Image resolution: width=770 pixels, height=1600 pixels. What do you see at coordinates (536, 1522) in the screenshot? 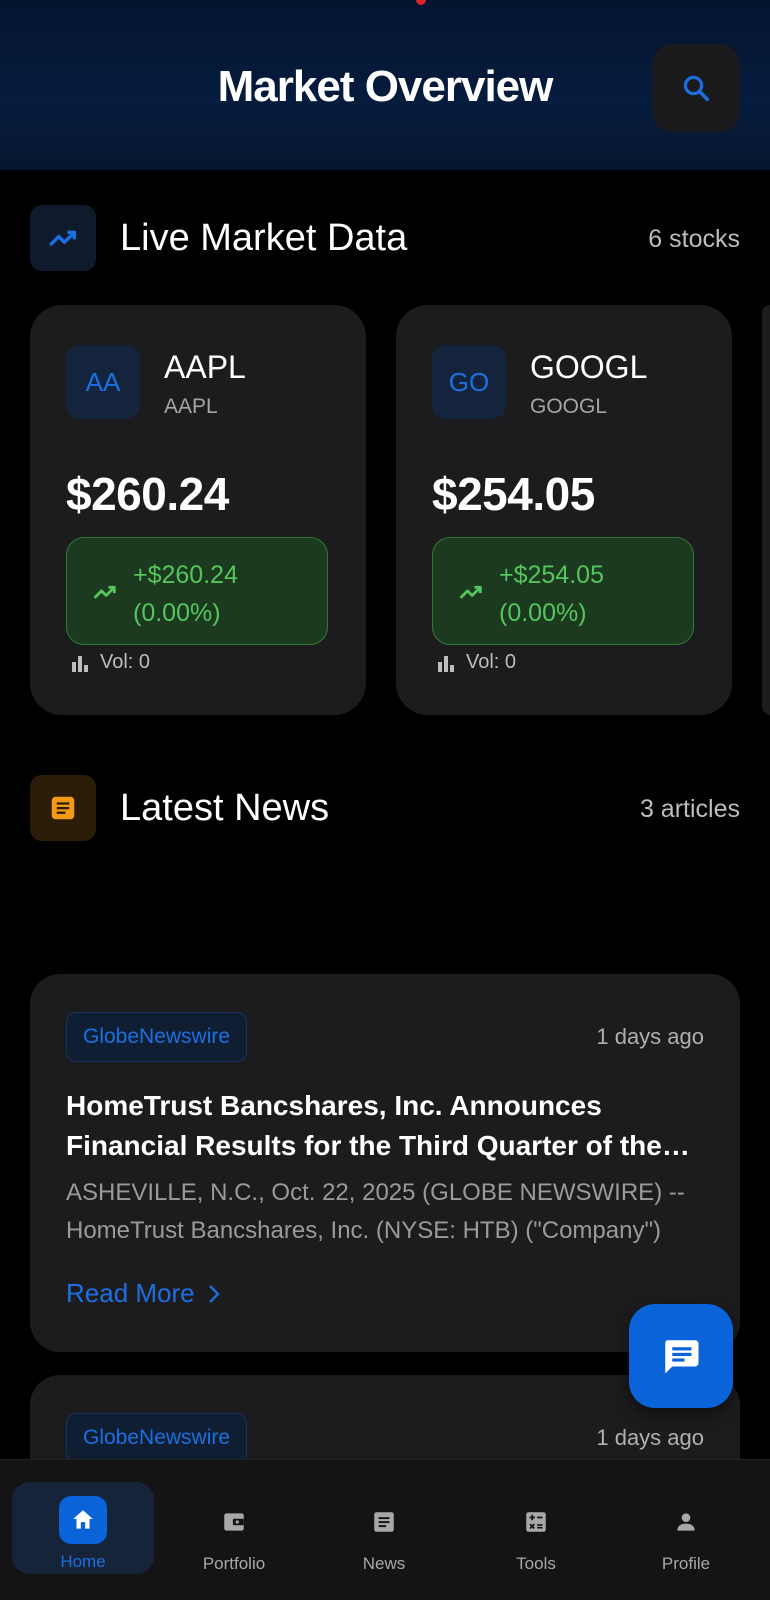
I see `calculator-icon` at bounding box center [536, 1522].